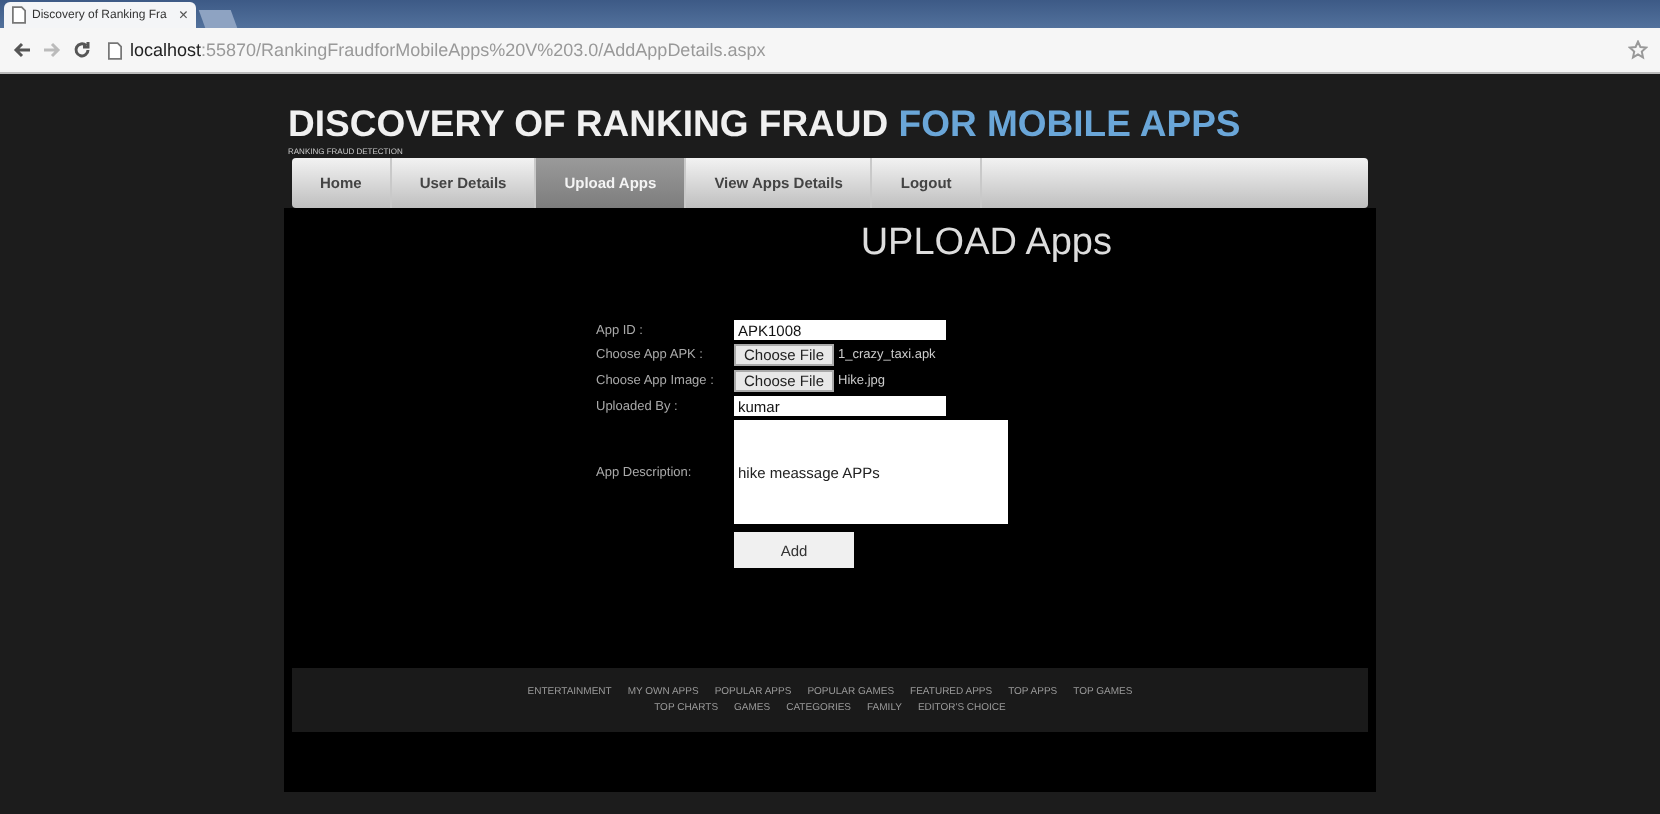 This screenshot has width=1660, height=814. I want to click on page-heading: UPLOAD Apps, so click(986, 244).